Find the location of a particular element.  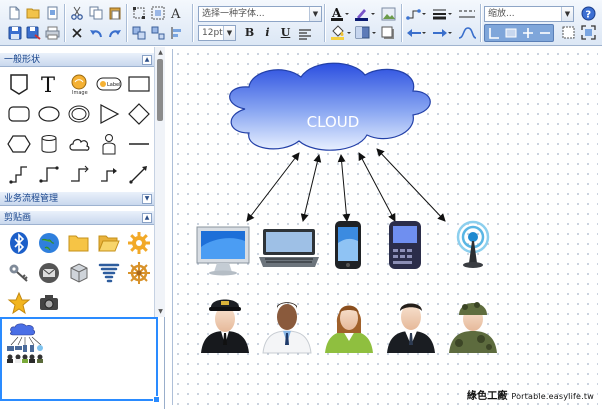

undo-icon is located at coordinates (95, 32).